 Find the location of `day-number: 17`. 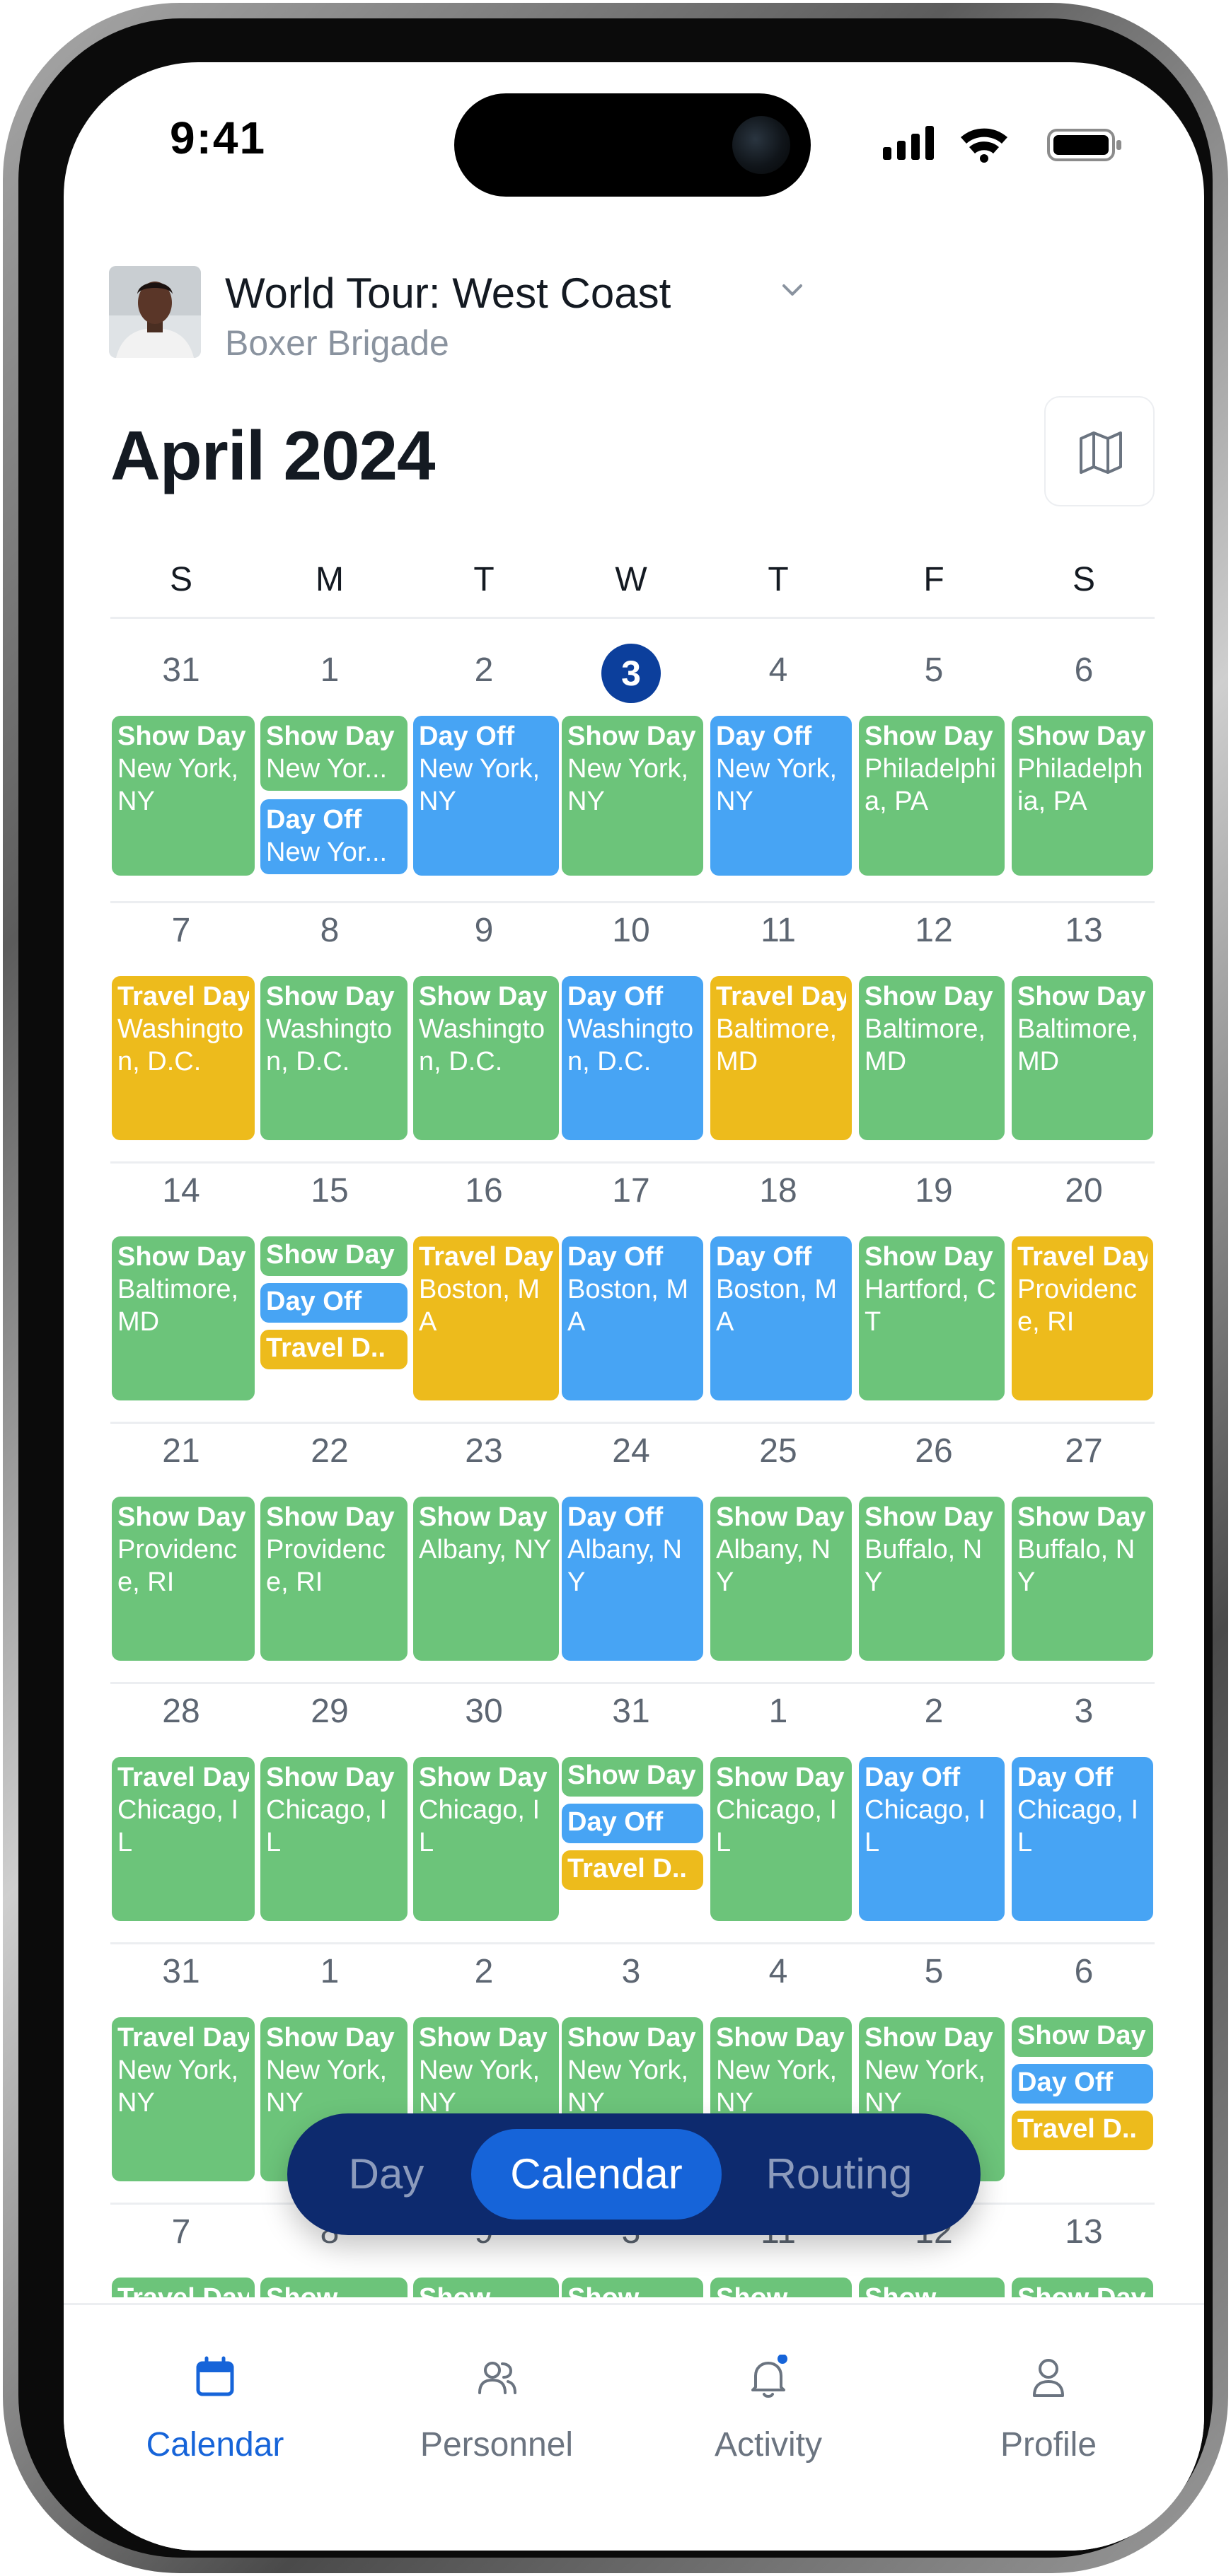

day-number: 17 is located at coordinates (631, 1190).